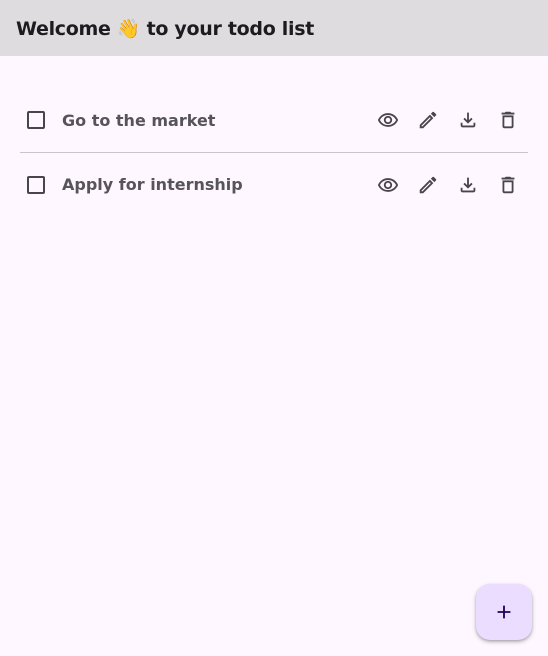  I want to click on todo-item: Go to the market, so click(274, 120).